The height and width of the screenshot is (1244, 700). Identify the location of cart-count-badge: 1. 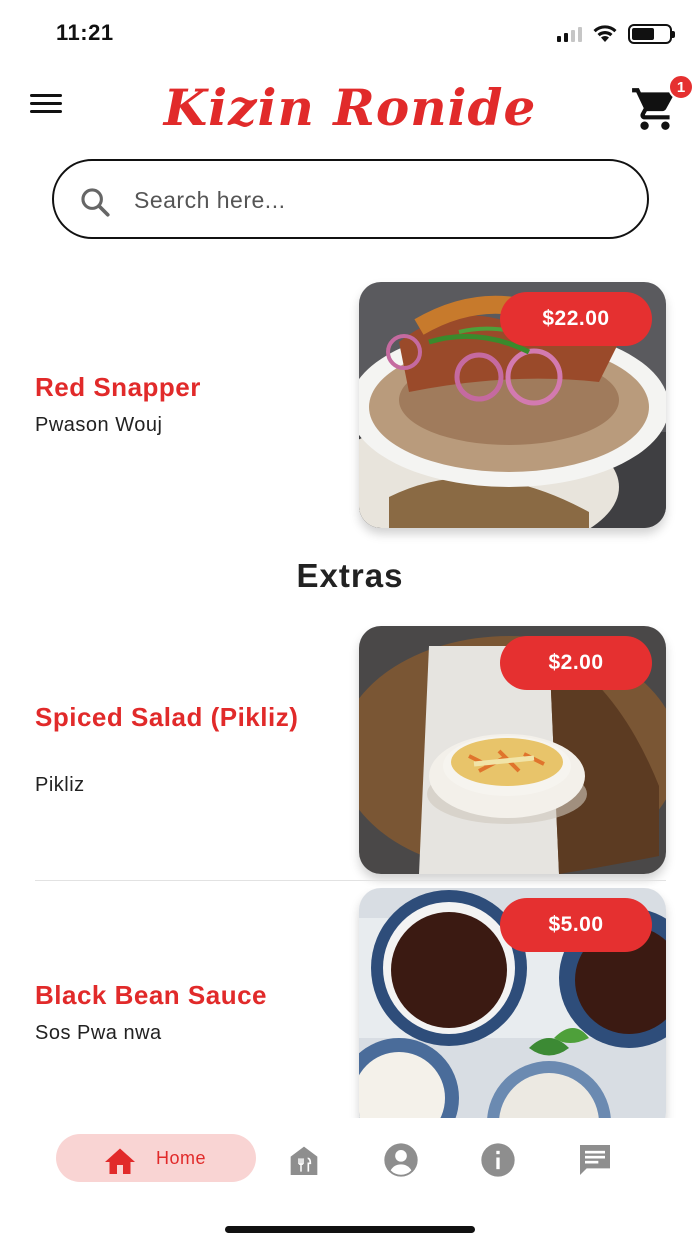
(681, 87).